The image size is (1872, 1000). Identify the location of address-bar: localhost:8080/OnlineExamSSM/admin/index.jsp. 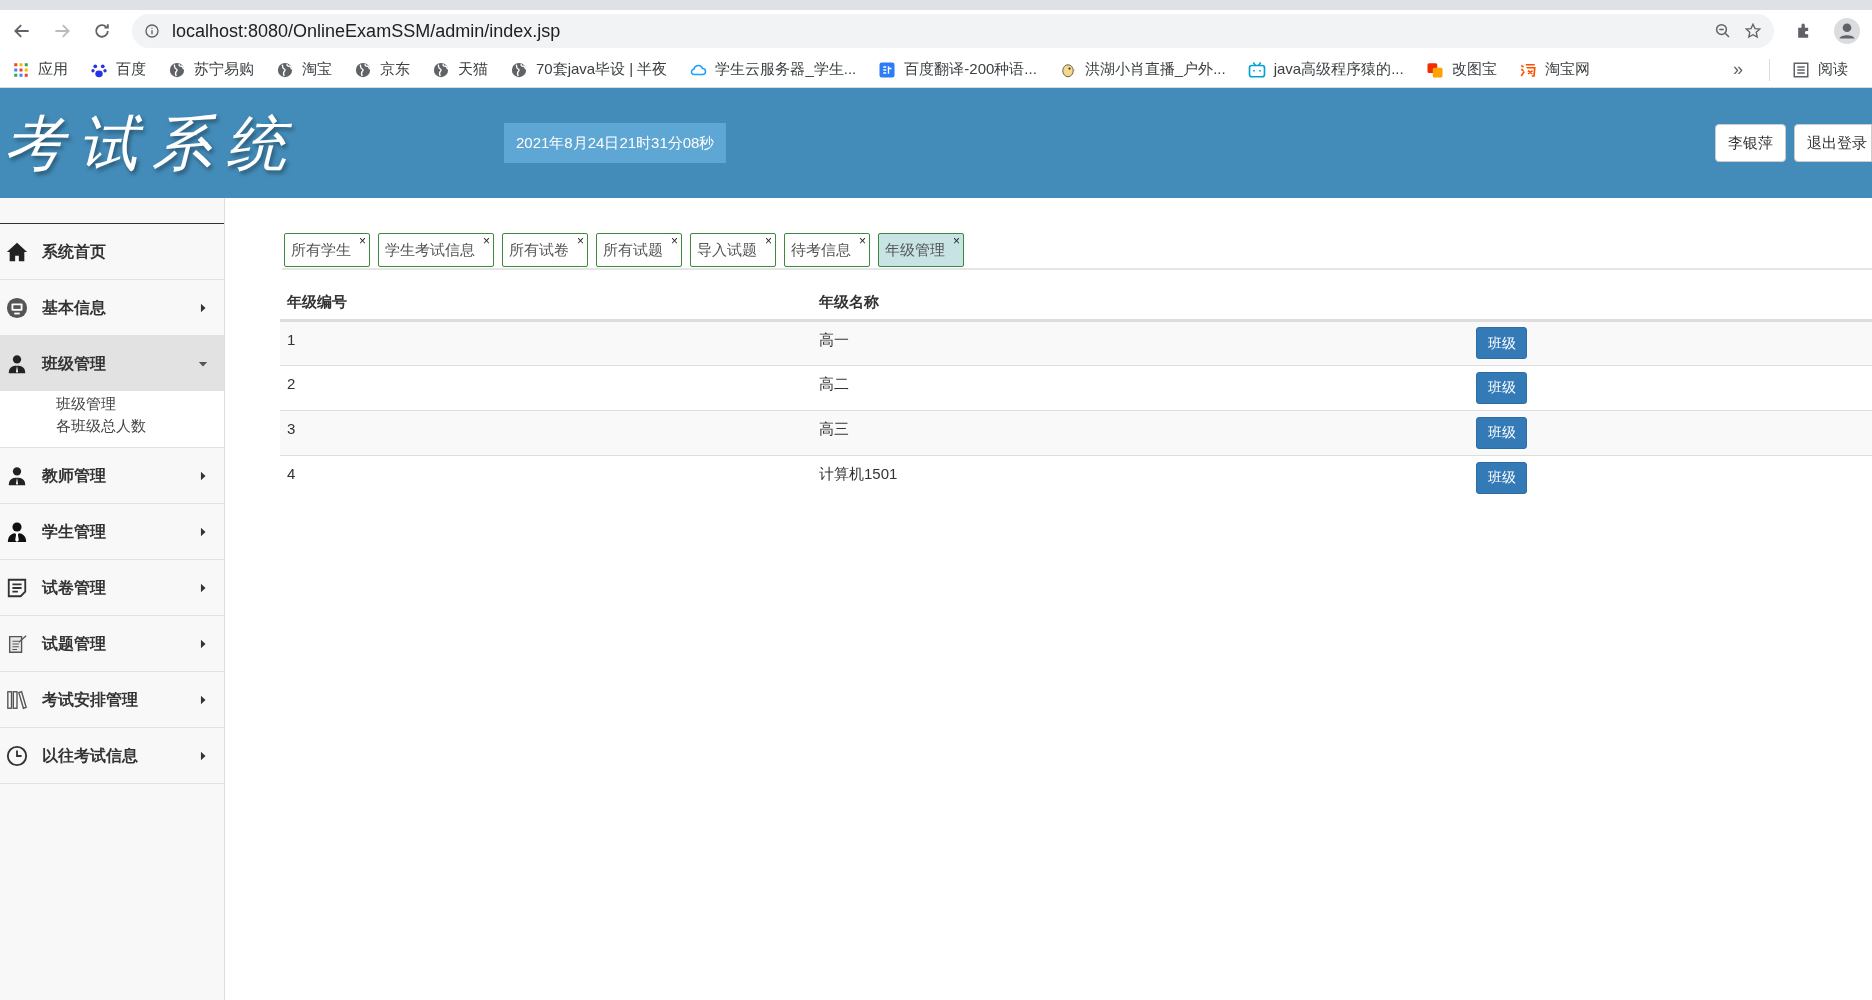
(953, 31).